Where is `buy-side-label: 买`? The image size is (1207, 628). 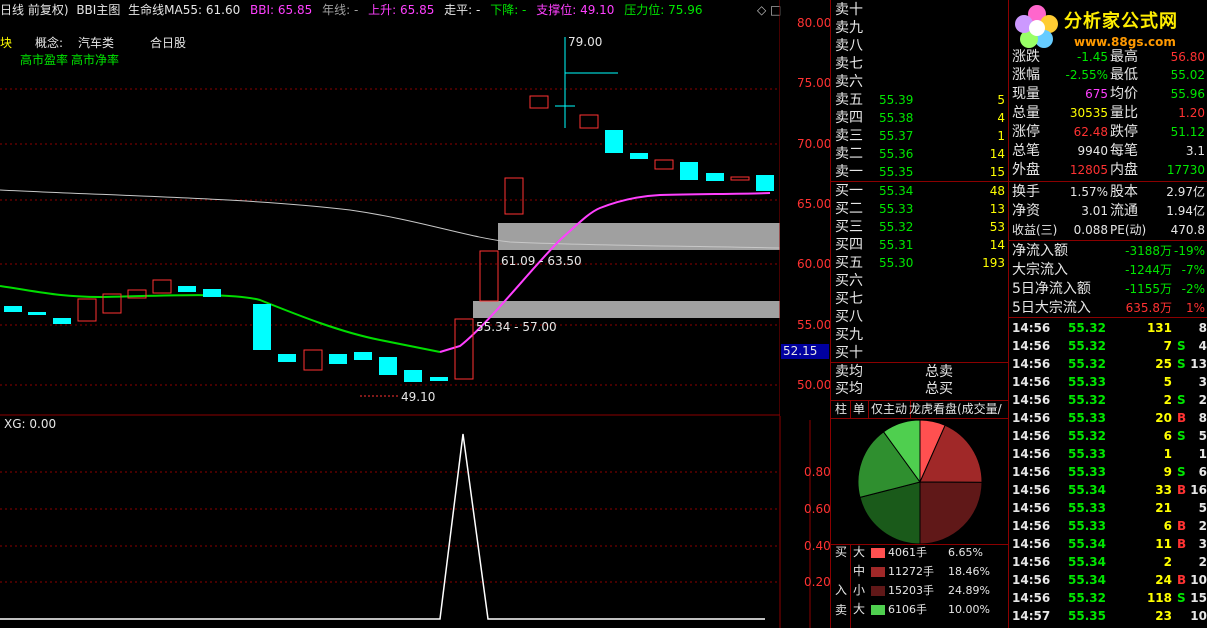
buy-side-label: 买 is located at coordinates (841, 552).